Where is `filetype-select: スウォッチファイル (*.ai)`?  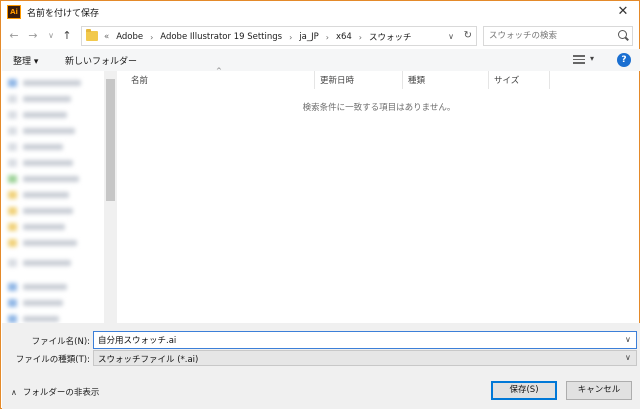
filetype-select: スウォッチファイル (*.ai) is located at coordinates (365, 358).